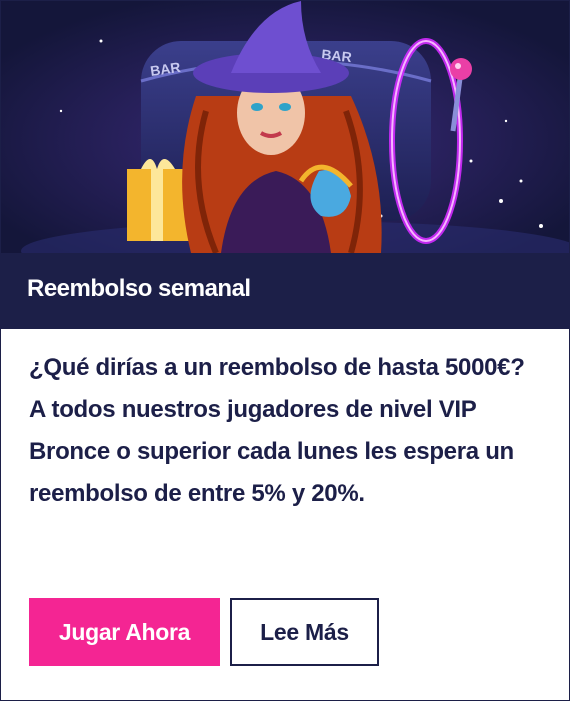 Image resolution: width=570 pixels, height=701 pixels. I want to click on read-more-button: Lee Más, so click(304, 632).